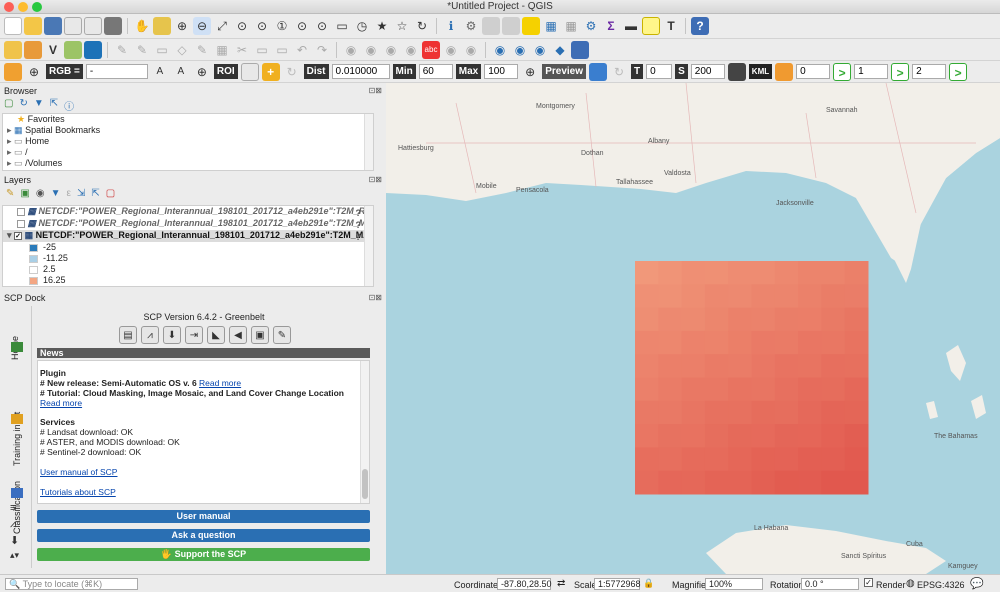 The image size is (1000, 592). Describe the element at coordinates (13, 71) in the screenshot. I see `scp-home-icon` at that location.